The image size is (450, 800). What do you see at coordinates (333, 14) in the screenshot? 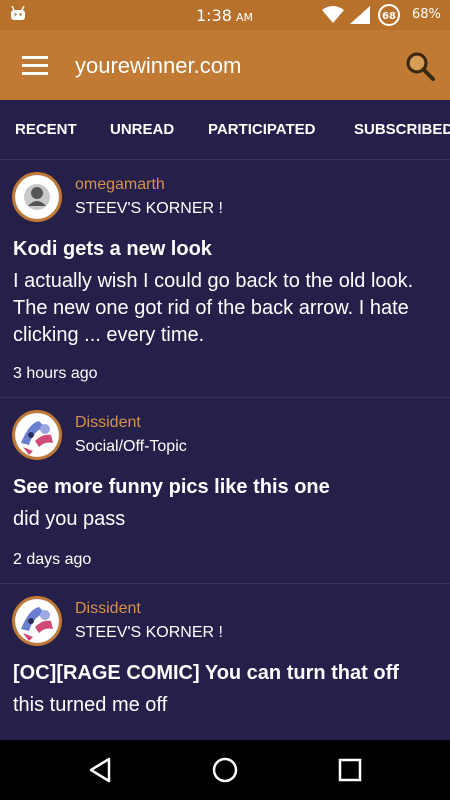
I see `wifi-icon` at bounding box center [333, 14].